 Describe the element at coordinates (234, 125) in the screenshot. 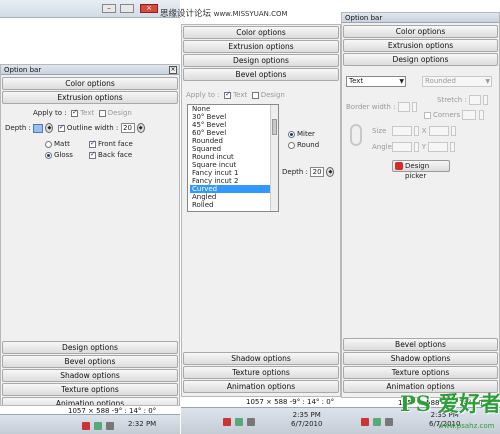

I see `bevel-list-item: 45° Bevel` at that location.